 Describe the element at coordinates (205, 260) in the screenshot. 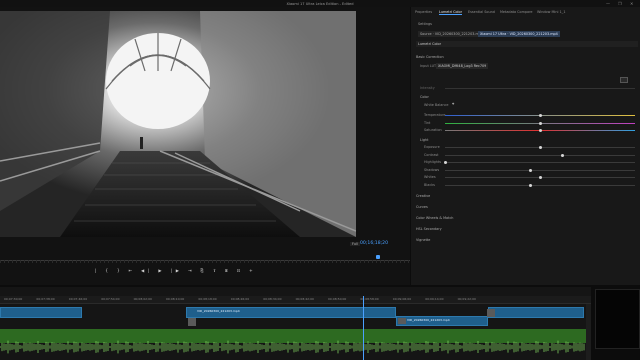

I see `program-scrubber` at that location.